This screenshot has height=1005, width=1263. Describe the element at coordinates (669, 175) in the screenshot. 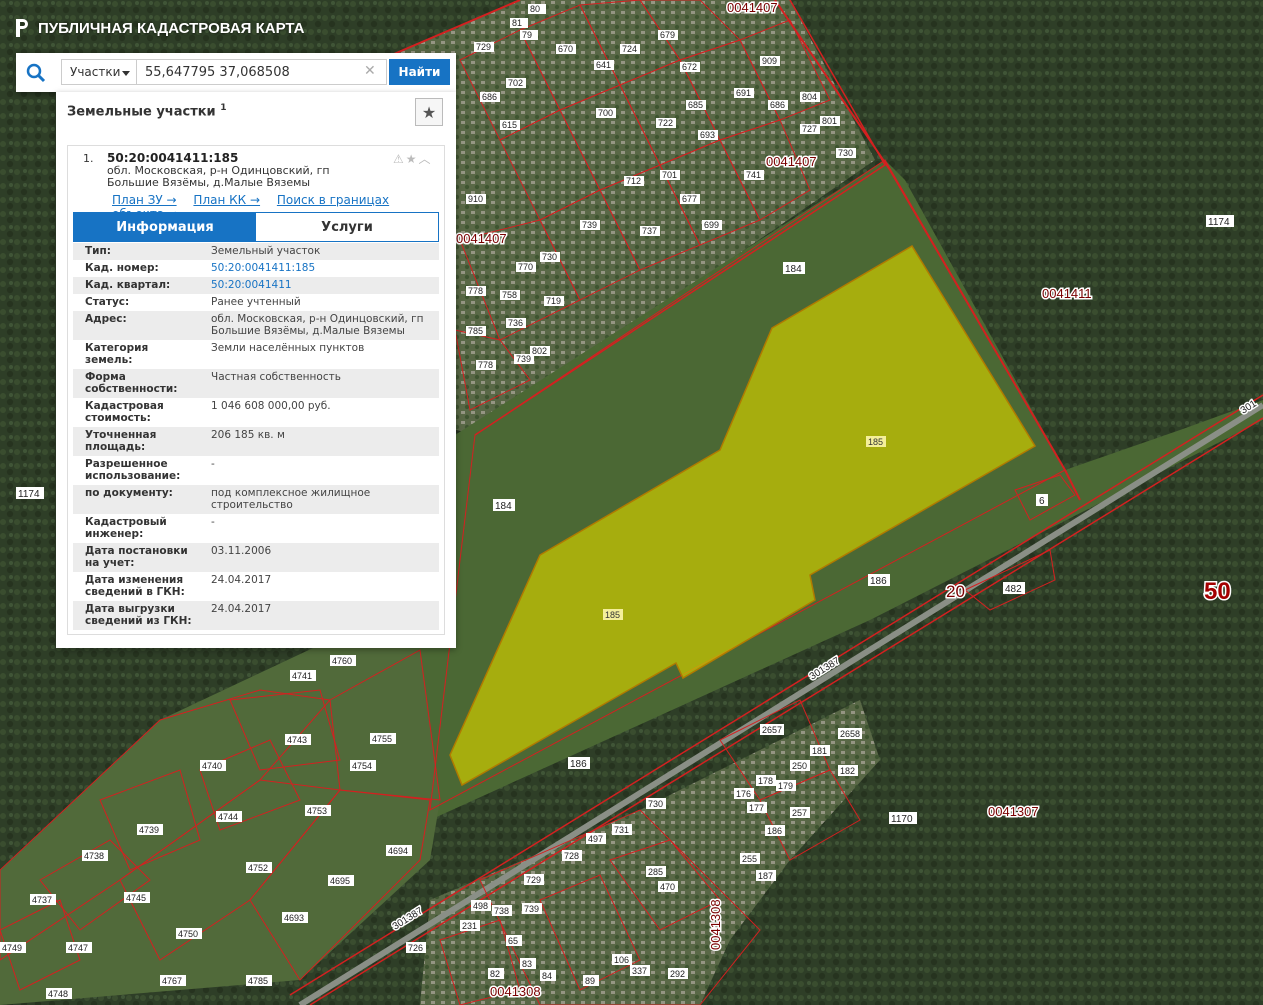

I see `parcel-label: 701` at that location.